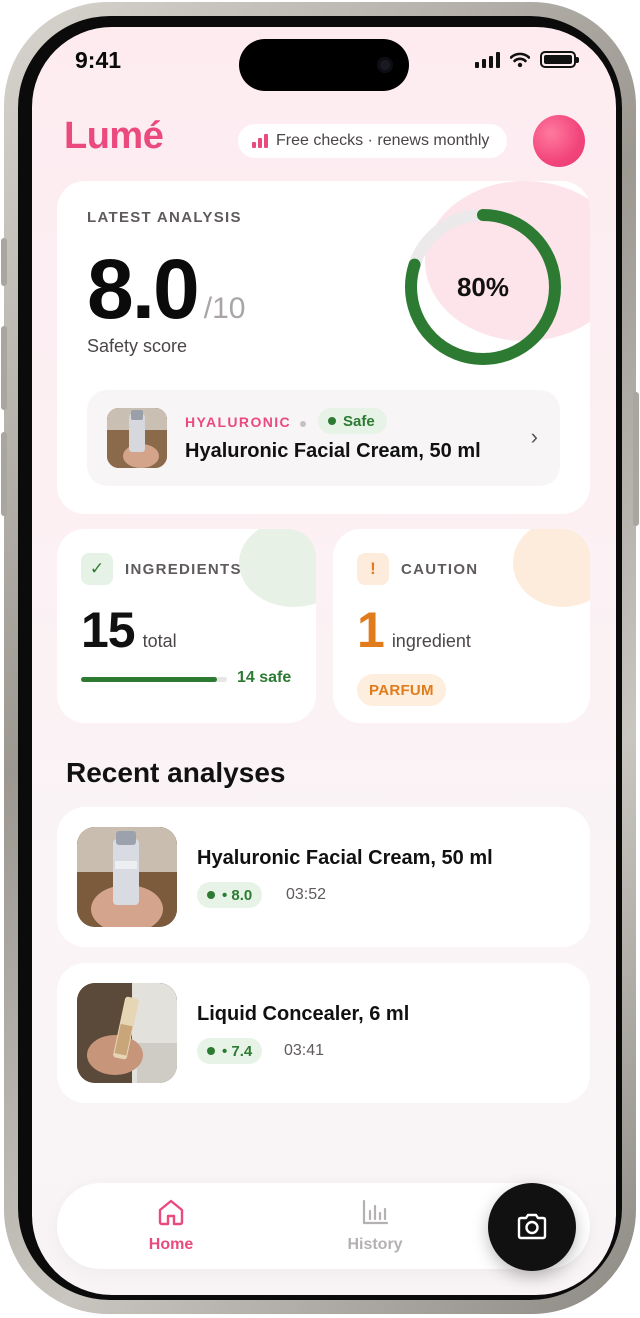 The width and height of the screenshot is (640, 1318). What do you see at coordinates (304, 1050) in the screenshot?
I see `list-item-time: 03:41` at bounding box center [304, 1050].